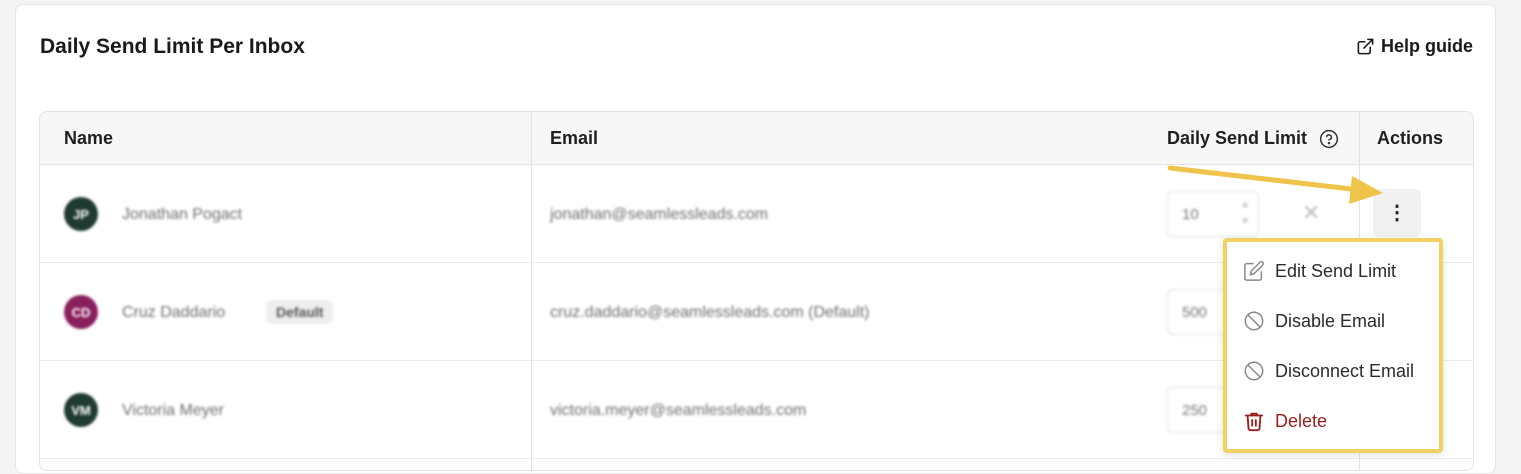  What do you see at coordinates (756, 138) in the screenshot?
I see `table-header: Name Email Daily Send Limit Actions` at bounding box center [756, 138].